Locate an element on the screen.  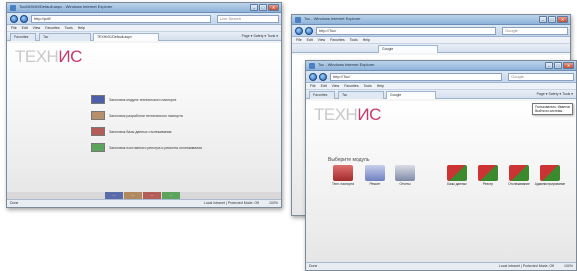
technis-logo: ТЕХНИС is located at coordinates (48, 56).